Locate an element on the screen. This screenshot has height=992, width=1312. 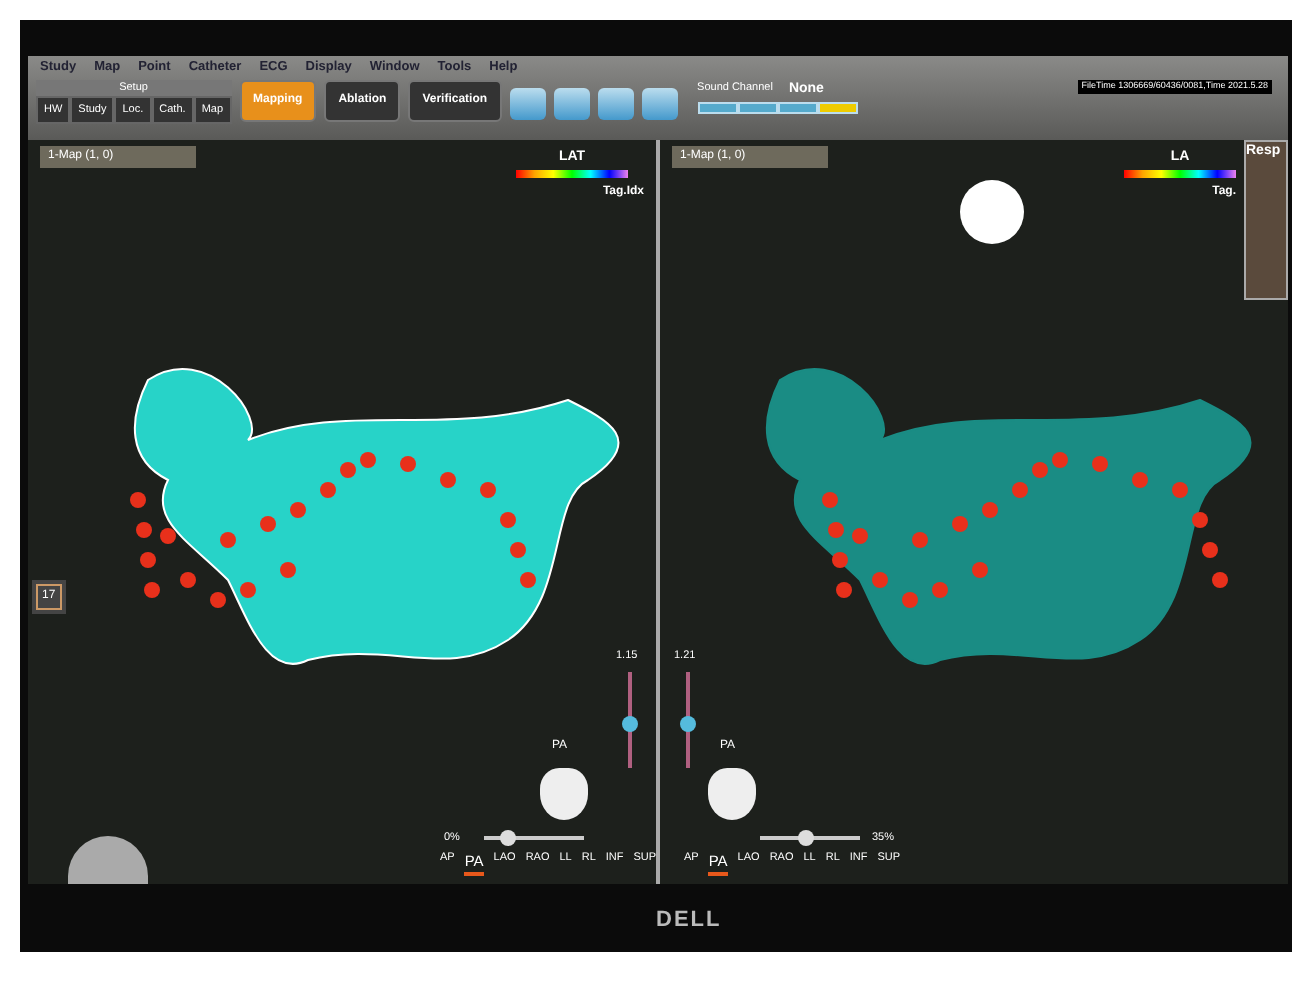
channel-buttons is located at coordinates (777, 108).